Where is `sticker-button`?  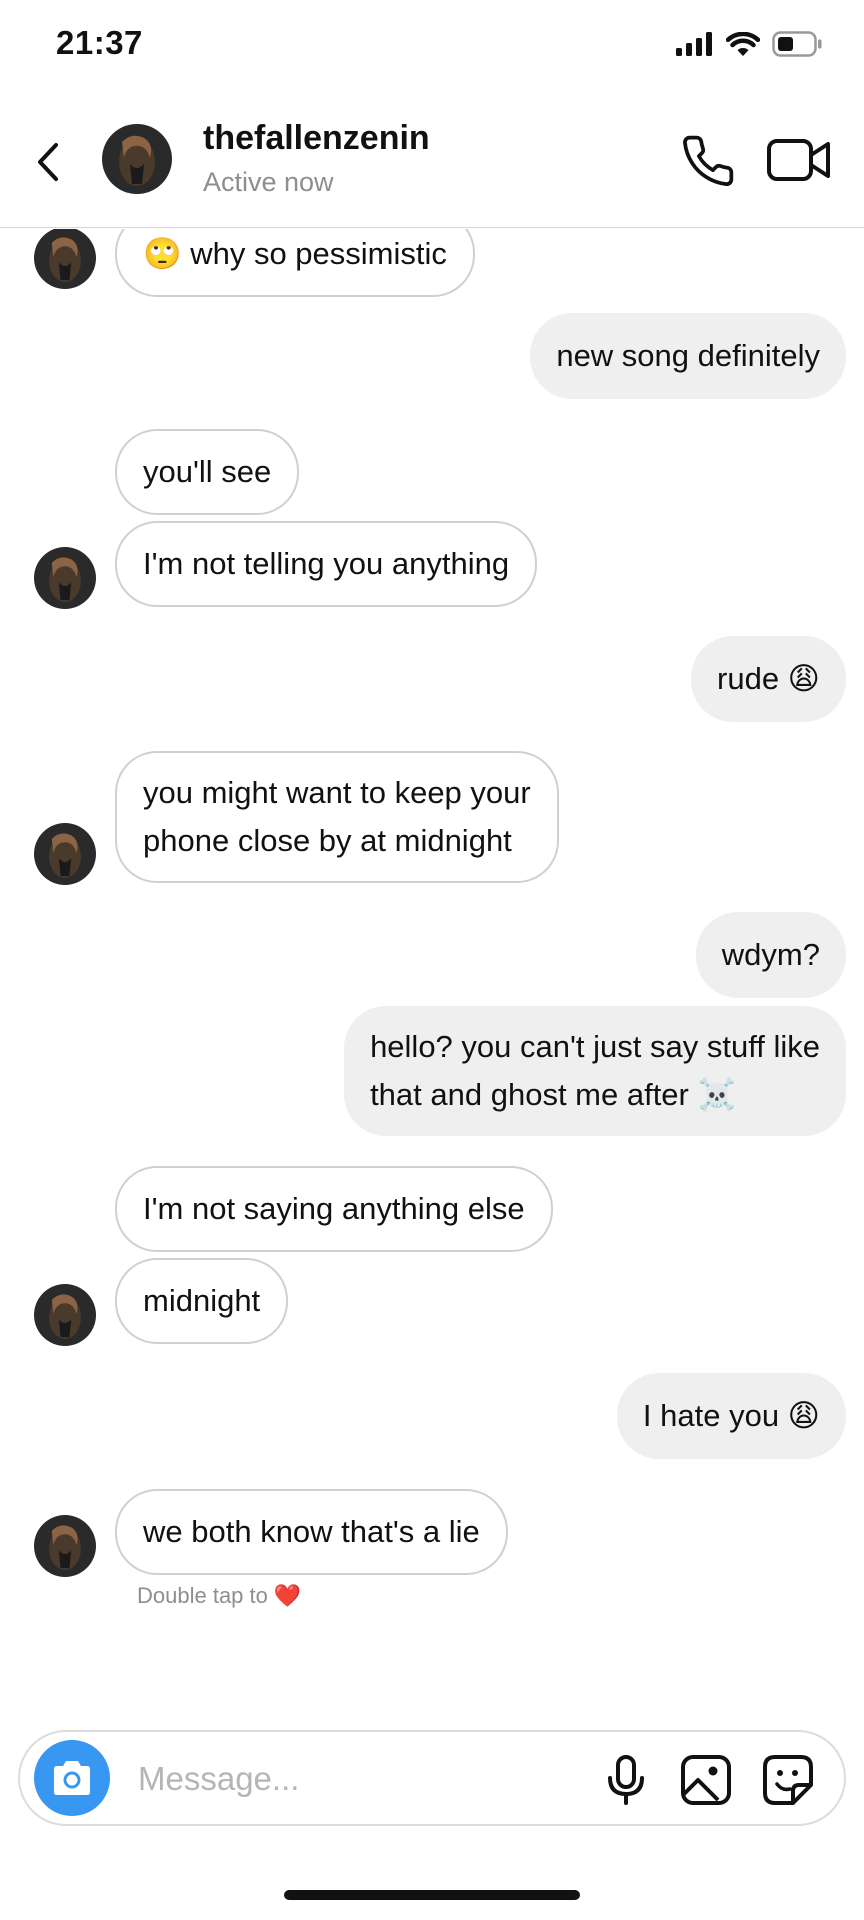 sticker-button is located at coordinates (788, 1780).